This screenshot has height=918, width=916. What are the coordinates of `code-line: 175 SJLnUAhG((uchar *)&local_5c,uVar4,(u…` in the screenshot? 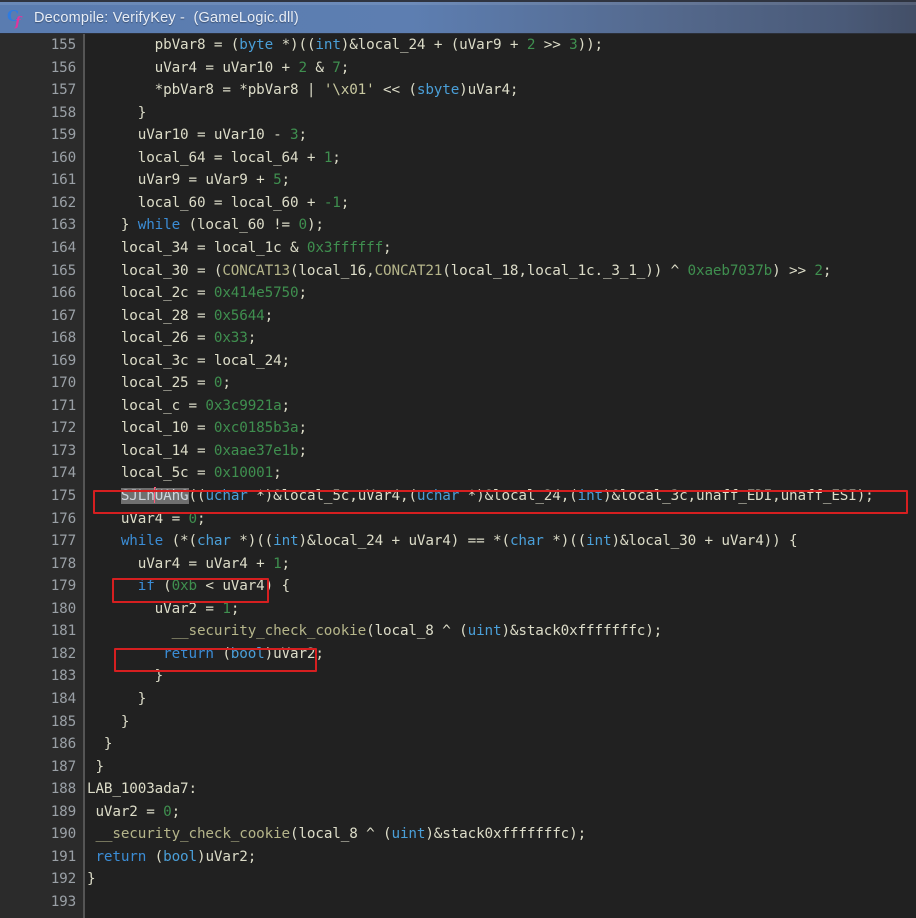 It's located at (458, 496).